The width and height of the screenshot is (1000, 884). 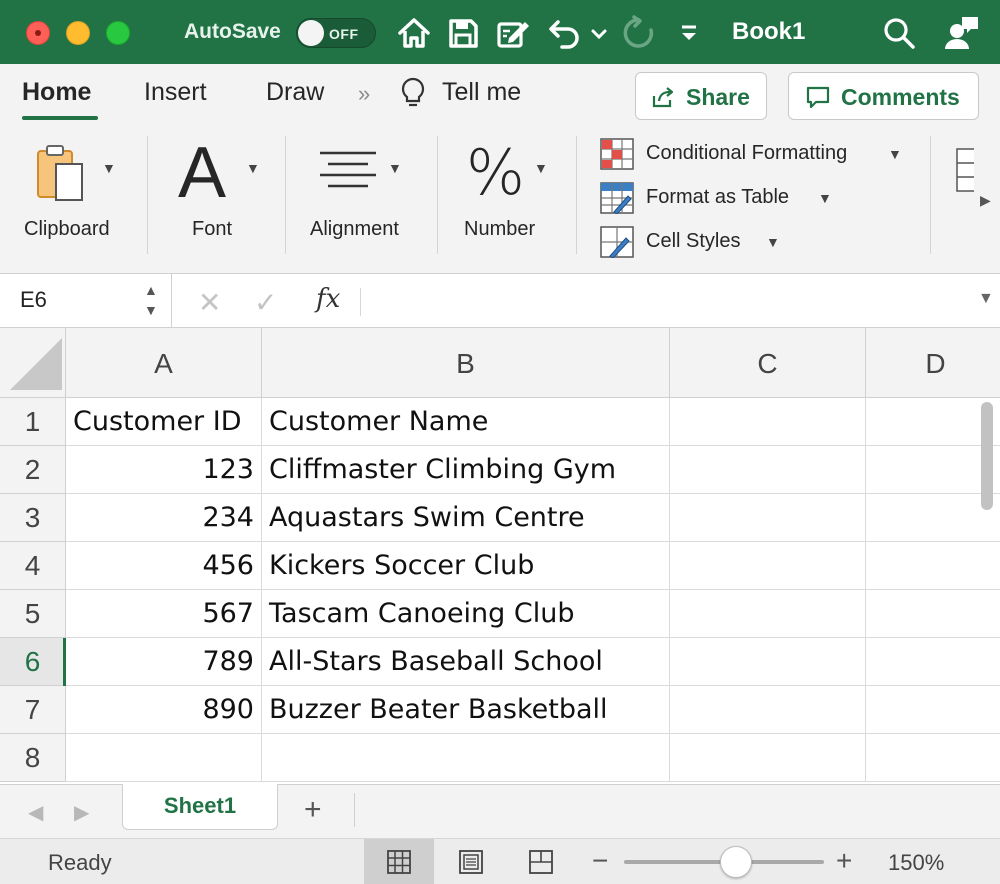 What do you see at coordinates (844, 861) in the screenshot?
I see `zoom-in-button: +` at bounding box center [844, 861].